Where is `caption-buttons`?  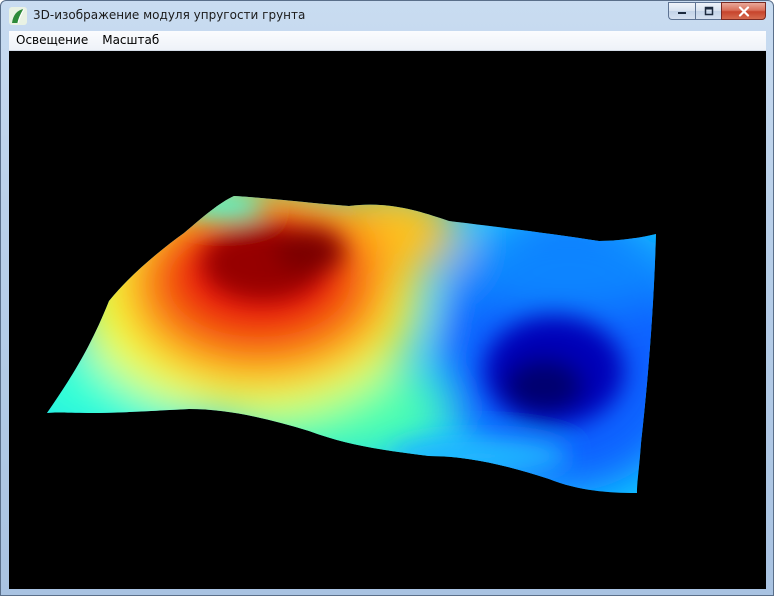
caption-buttons is located at coordinates (717, 11).